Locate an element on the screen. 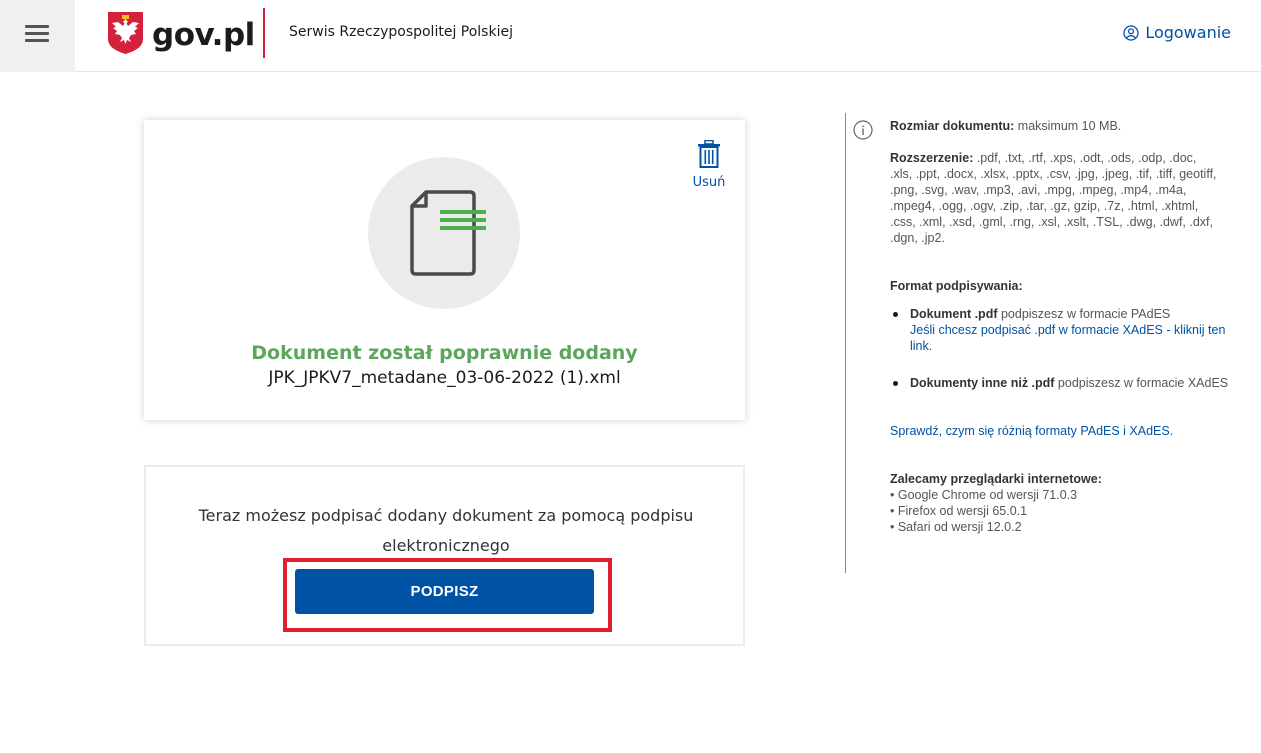 The height and width of the screenshot is (753, 1261). delete-label: Usuń is located at coordinates (709, 182).